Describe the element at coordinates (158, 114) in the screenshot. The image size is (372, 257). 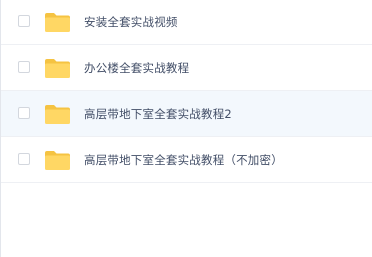
I see `file-name: 高层带地下室全套实战教程2` at that location.